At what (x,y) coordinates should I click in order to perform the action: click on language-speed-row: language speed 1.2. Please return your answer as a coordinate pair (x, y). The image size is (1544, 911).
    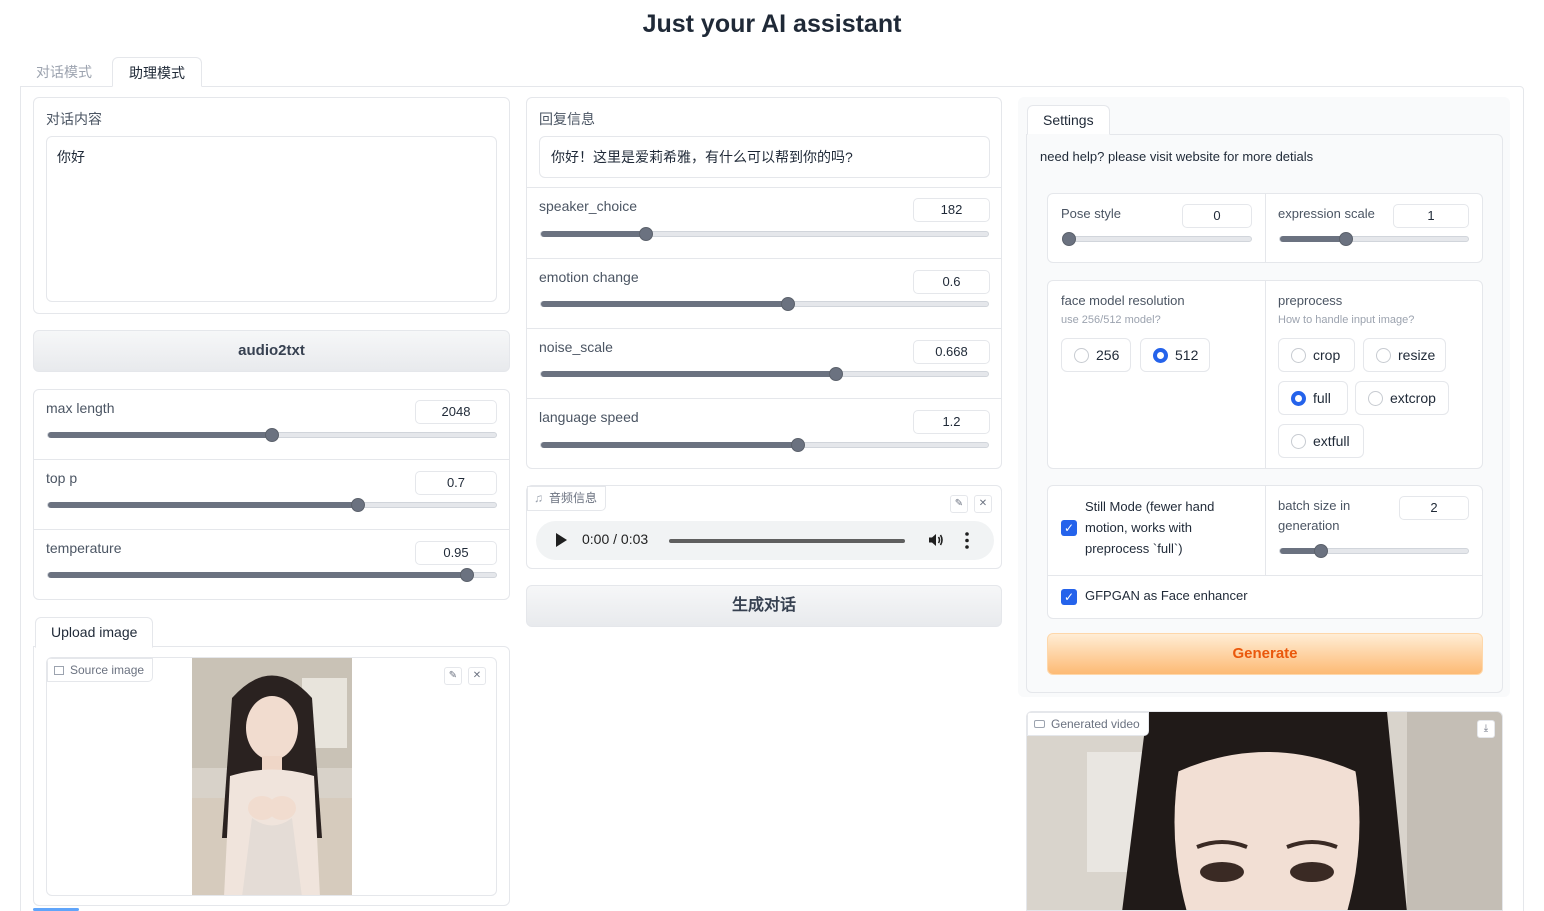
    Looking at the image, I should click on (764, 433).